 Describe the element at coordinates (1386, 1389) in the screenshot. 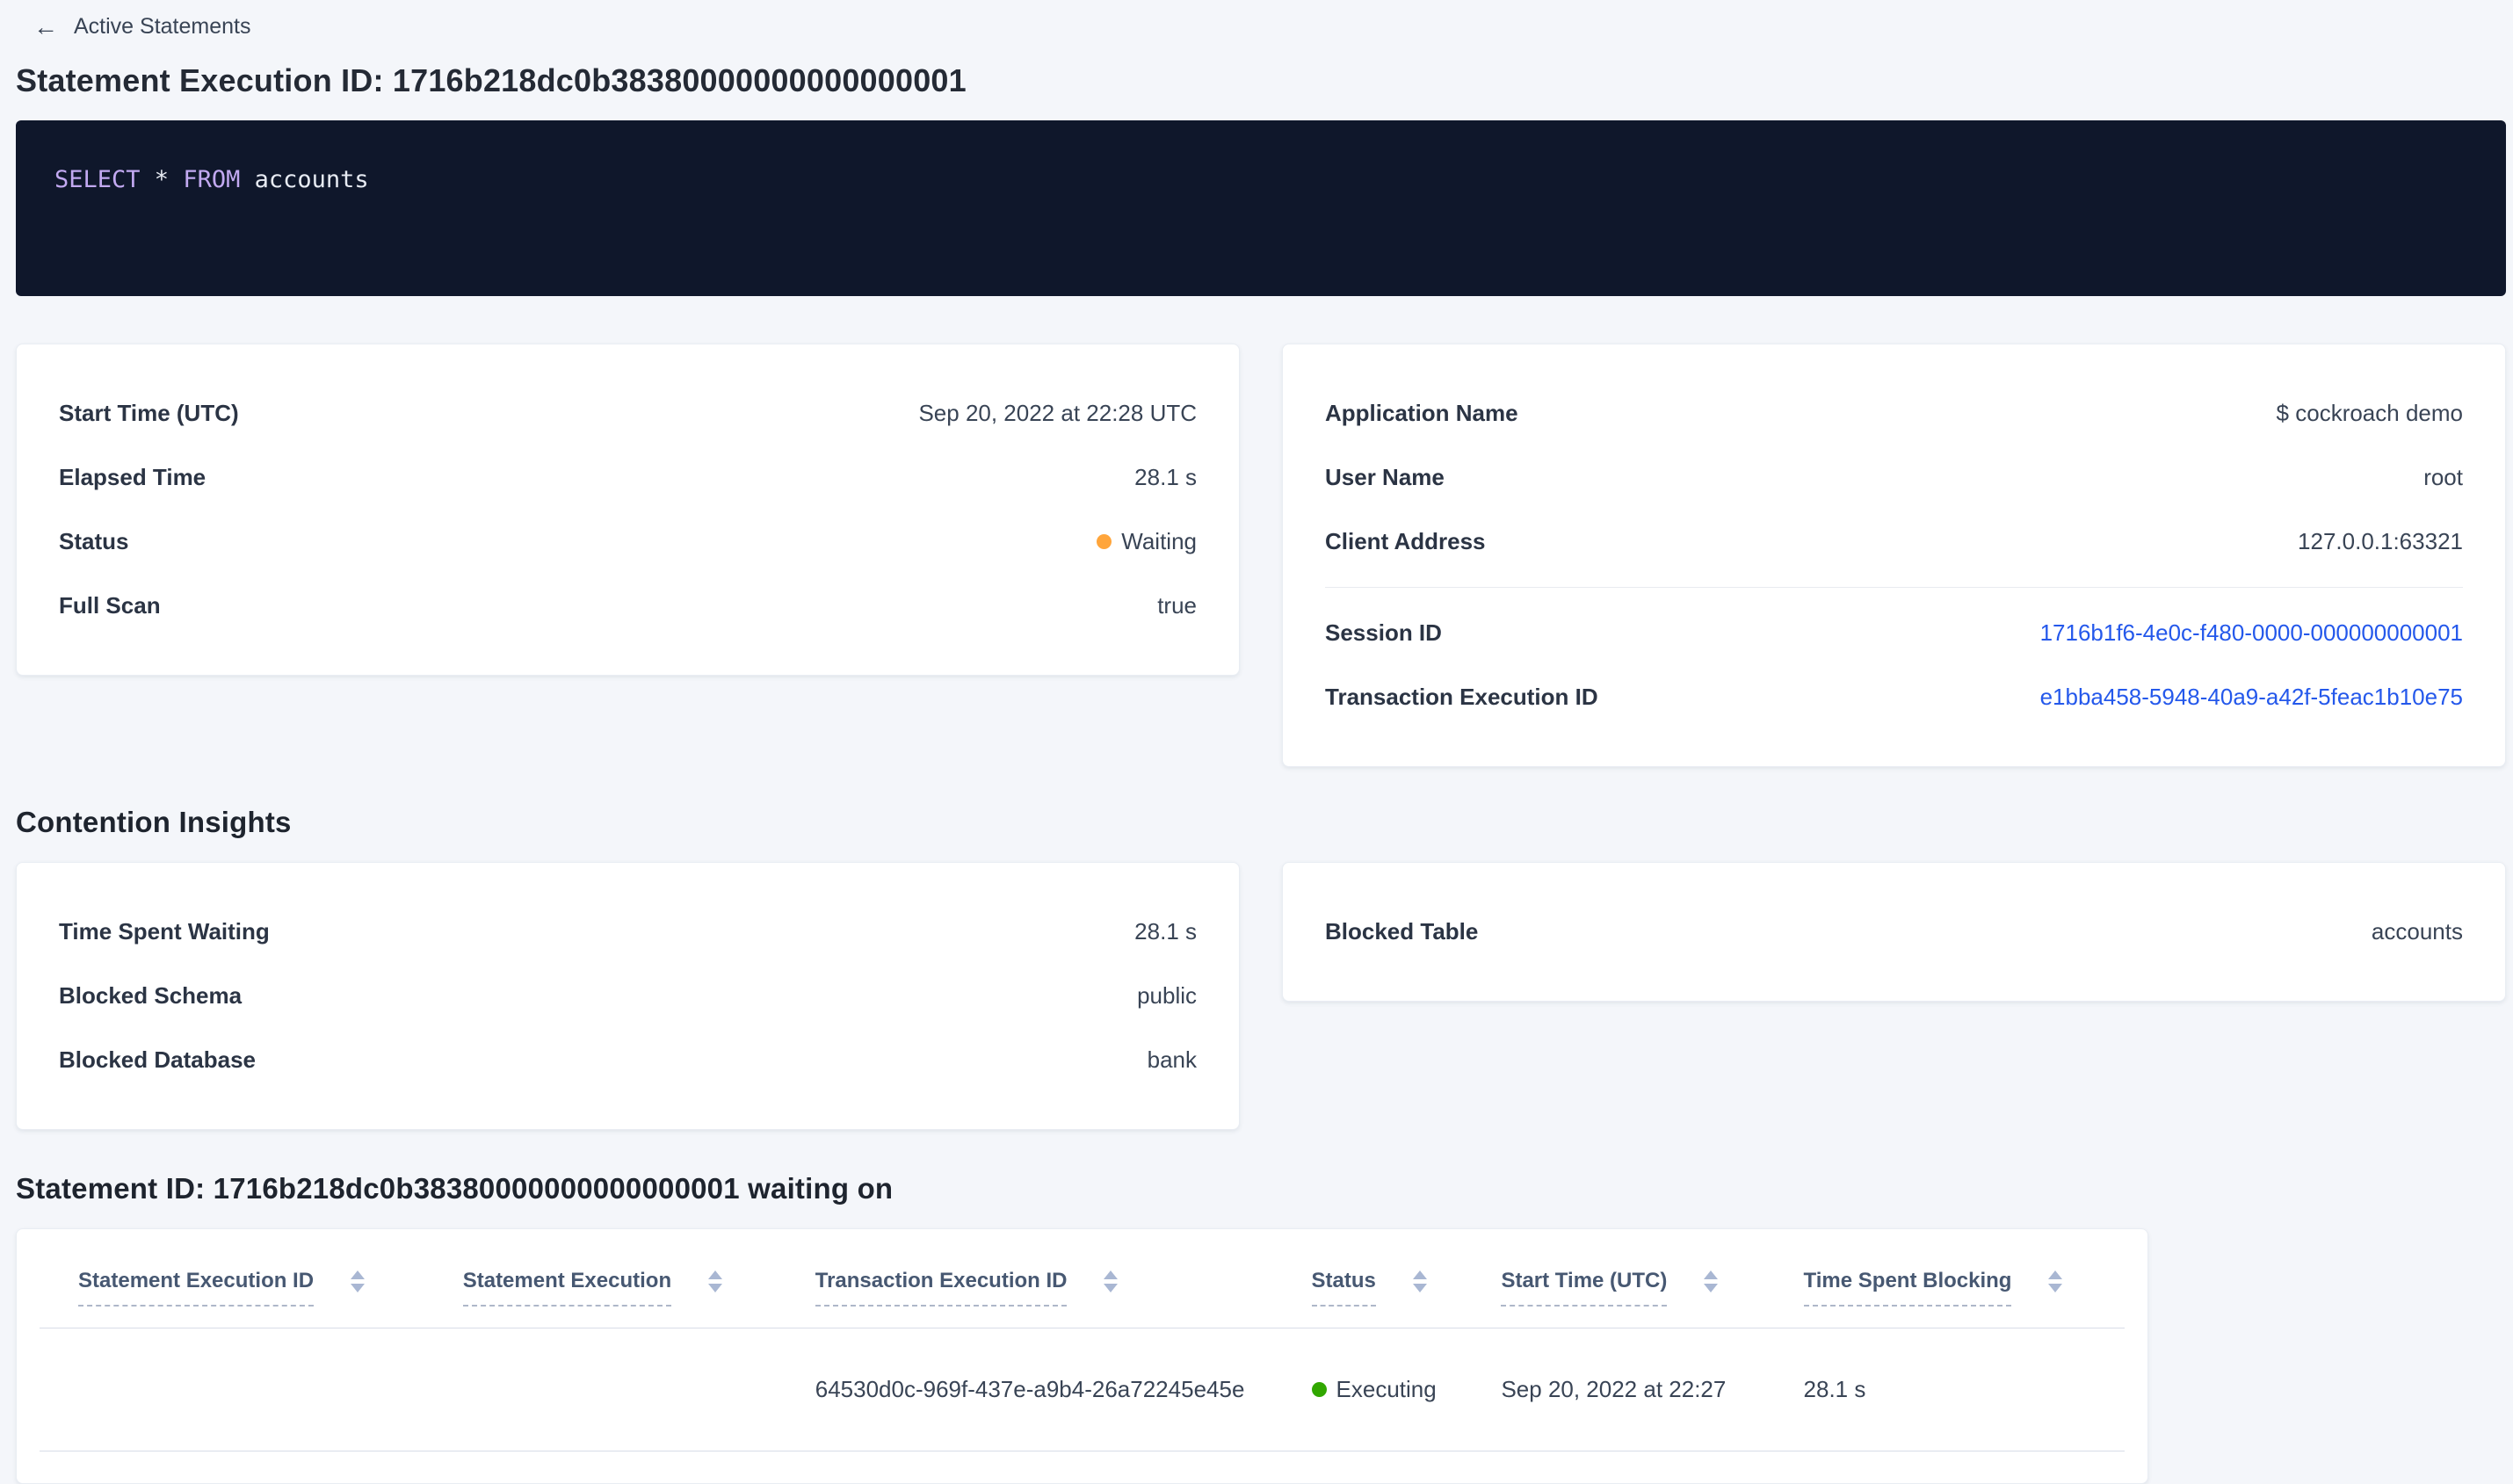

I see `status-text: Executing` at that location.